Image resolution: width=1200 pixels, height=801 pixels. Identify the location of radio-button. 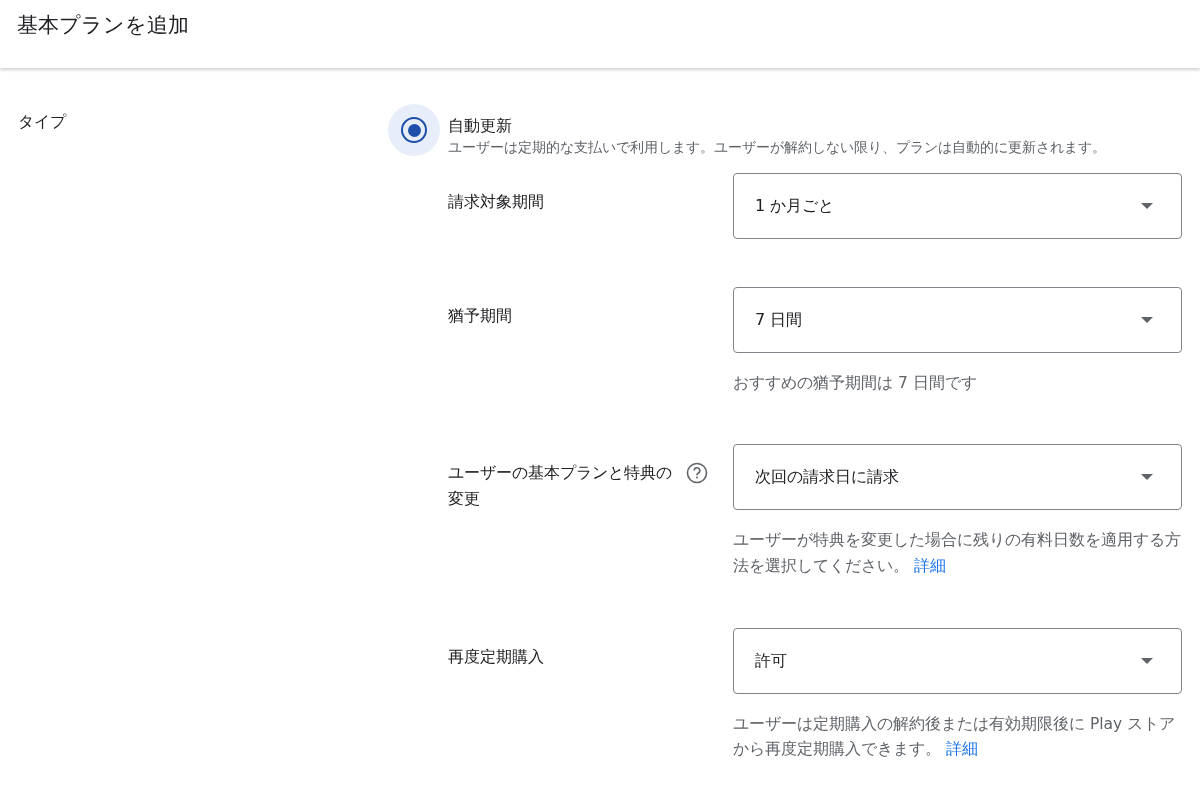
(414, 130).